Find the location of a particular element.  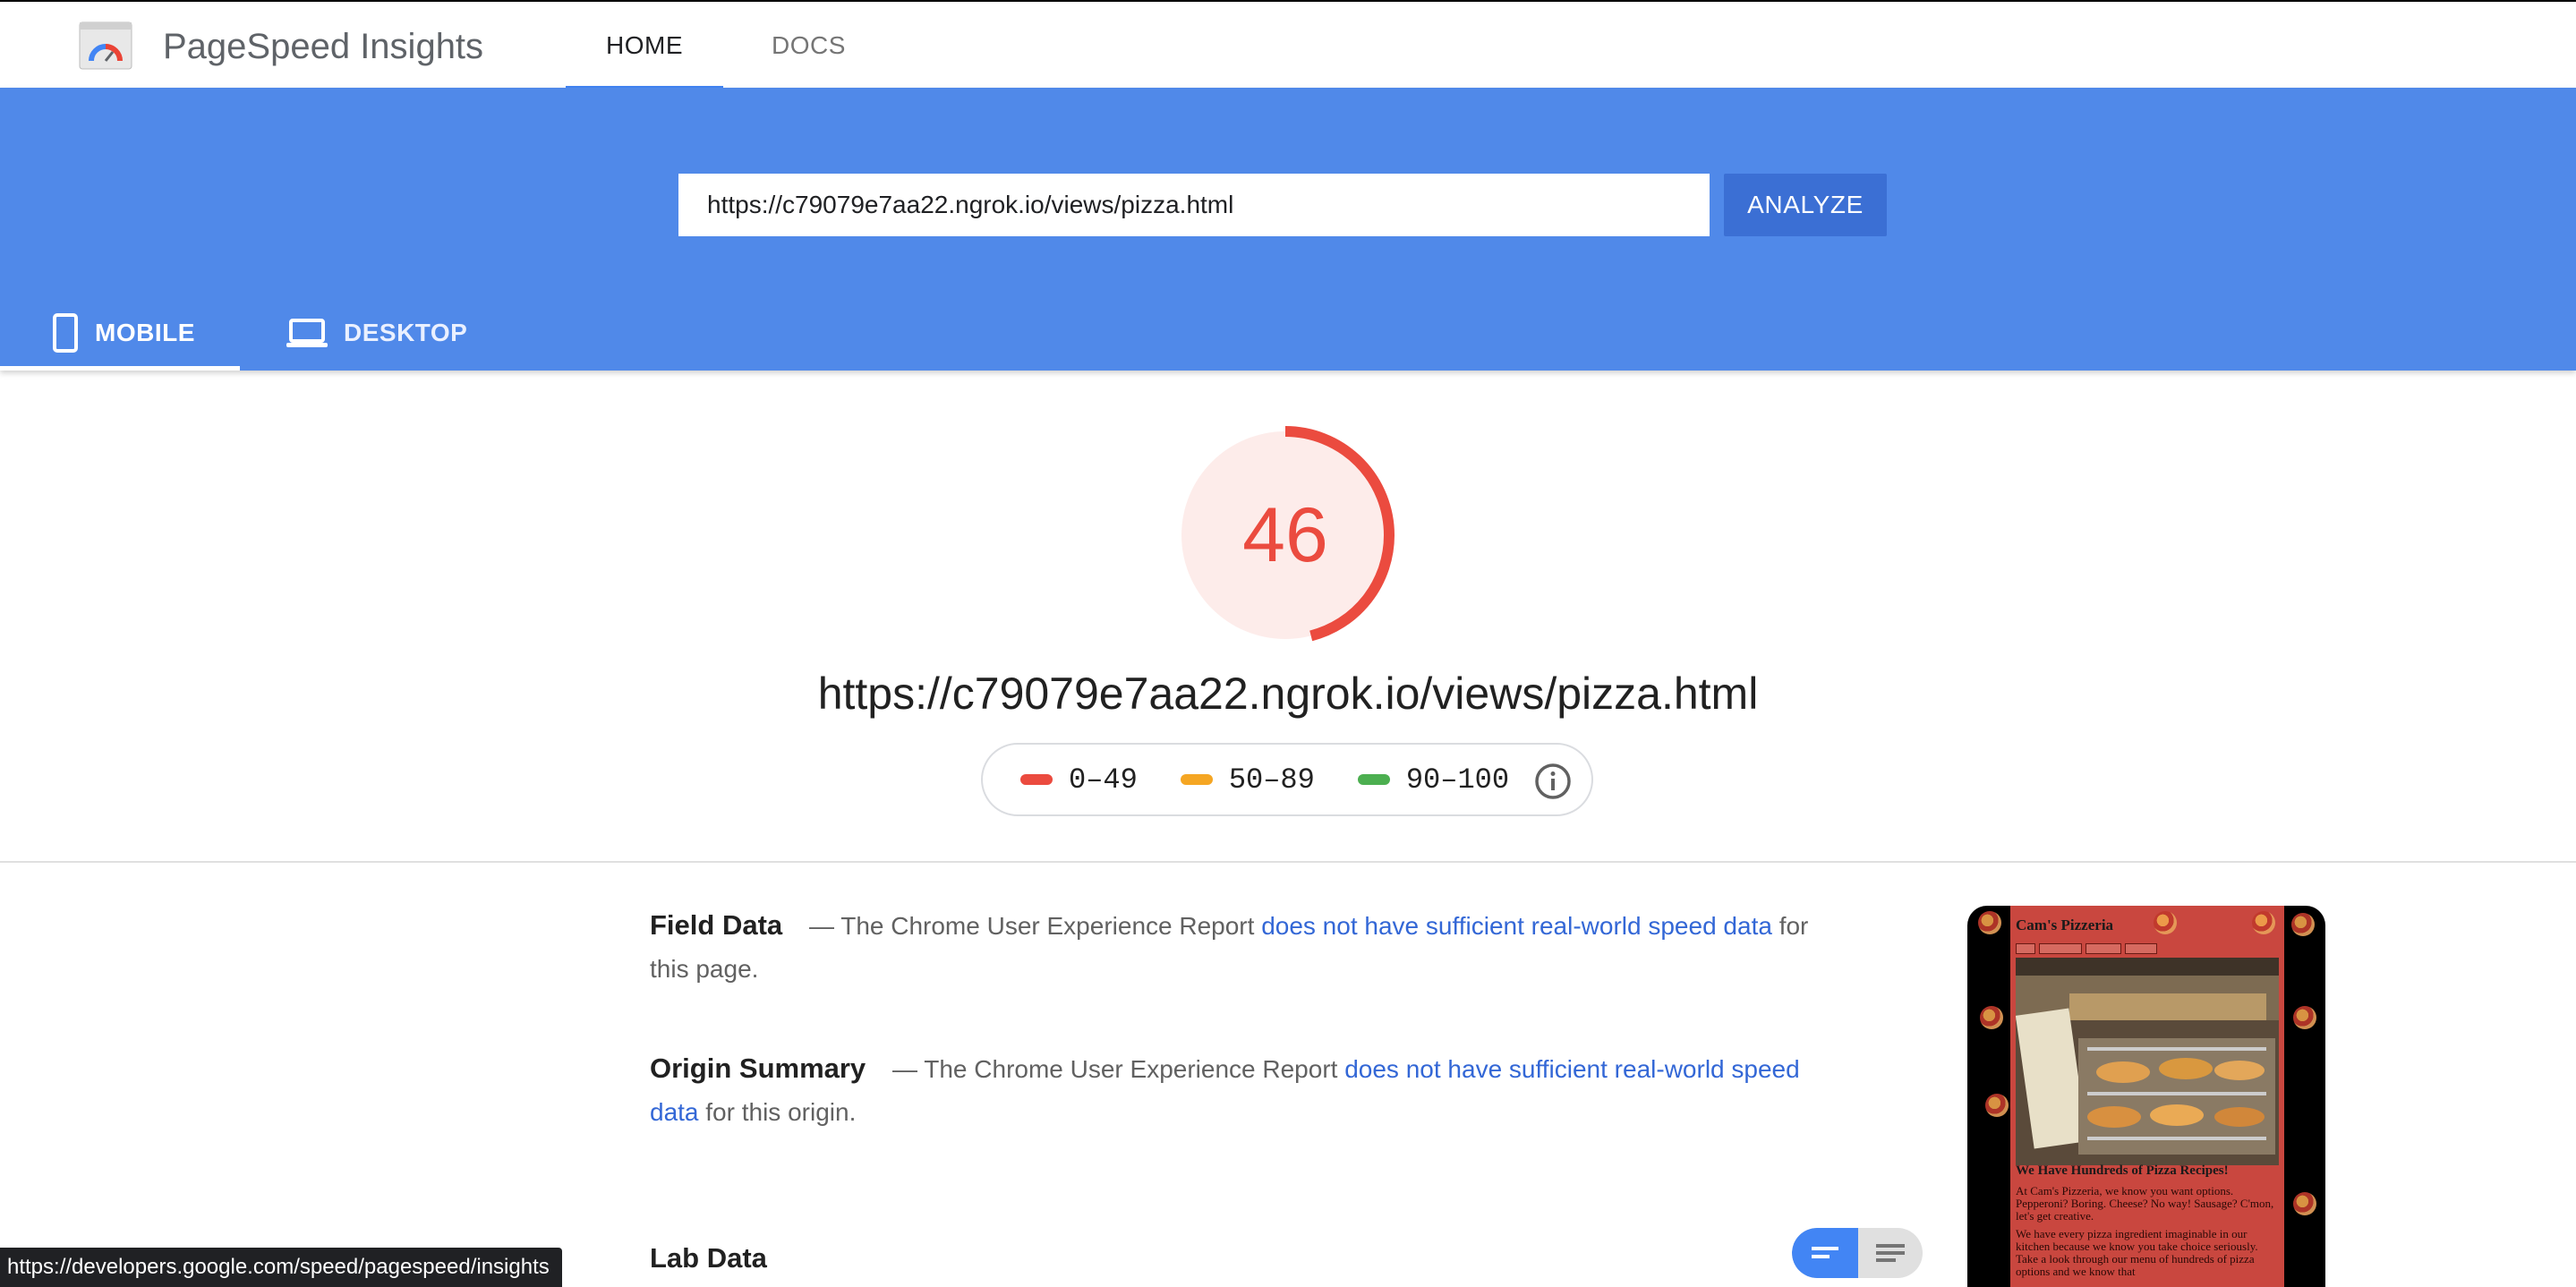

legend-range: 0–49 is located at coordinates (1103, 780).